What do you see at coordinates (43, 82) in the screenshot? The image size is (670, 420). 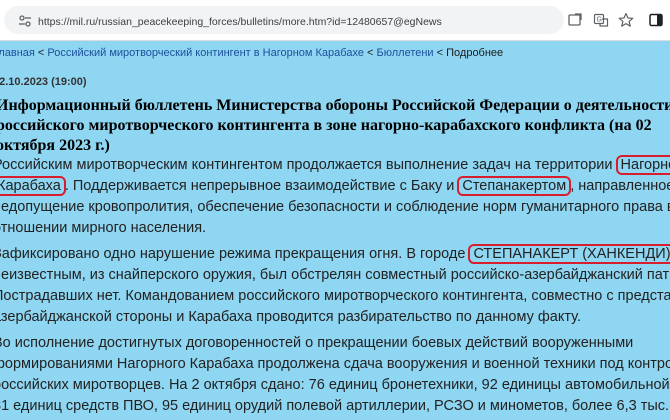 I see `article-date: 02.10.2023 (19:00)` at bounding box center [43, 82].